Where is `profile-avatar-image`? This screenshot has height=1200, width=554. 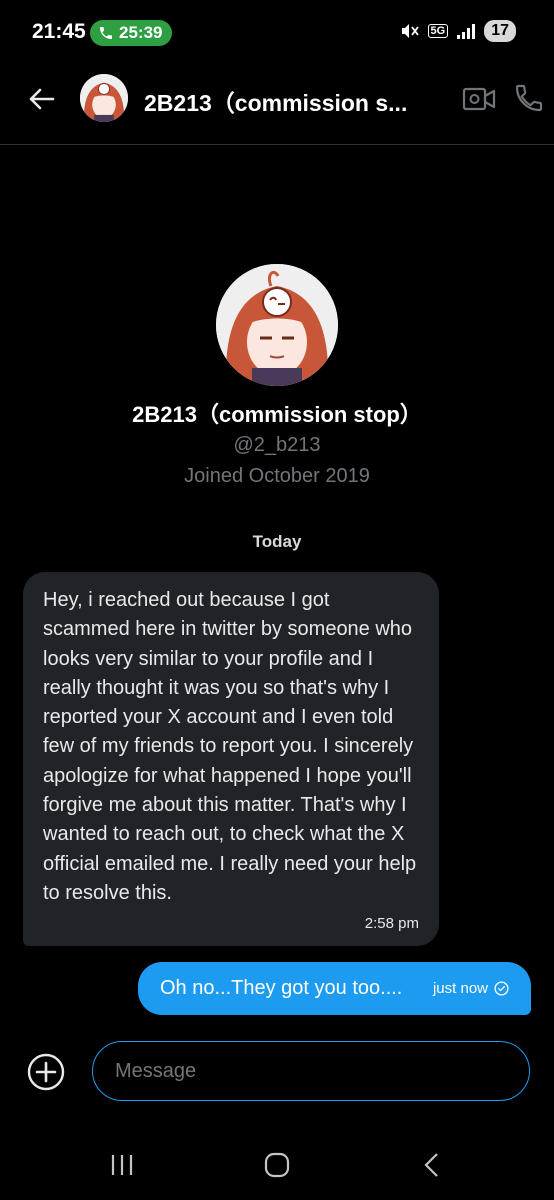
profile-avatar-image is located at coordinates (277, 325).